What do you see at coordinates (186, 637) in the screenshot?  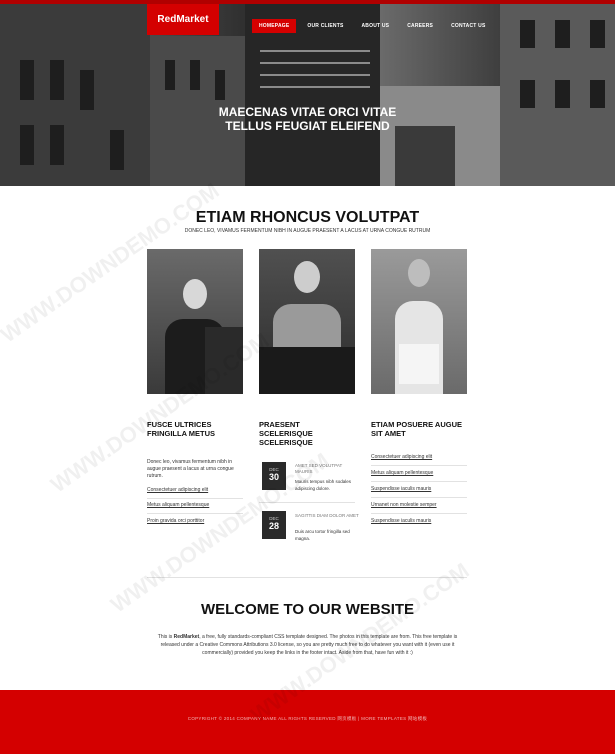 I see `welcome-text-brand: RedMarket` at bounding box center [186, 637].